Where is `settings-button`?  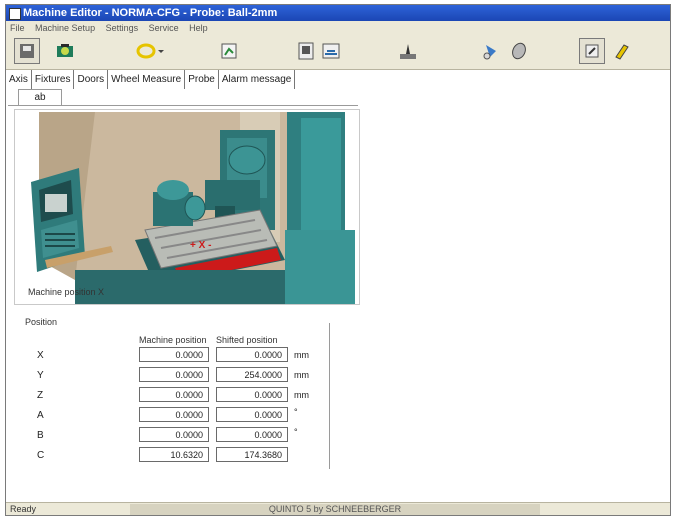 settings-button is located at coordinates (592, 51).